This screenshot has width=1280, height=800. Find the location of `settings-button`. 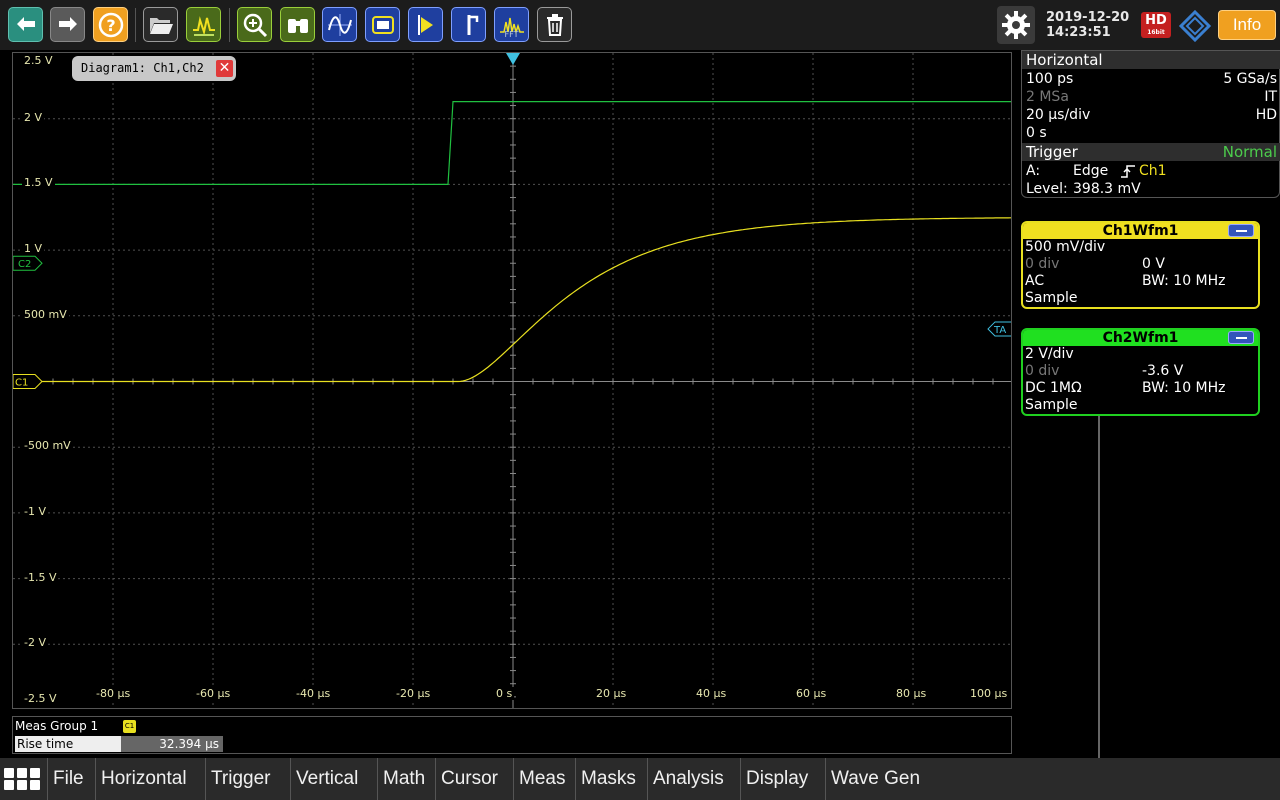

settings-button is located at coordinates (1016, 25).